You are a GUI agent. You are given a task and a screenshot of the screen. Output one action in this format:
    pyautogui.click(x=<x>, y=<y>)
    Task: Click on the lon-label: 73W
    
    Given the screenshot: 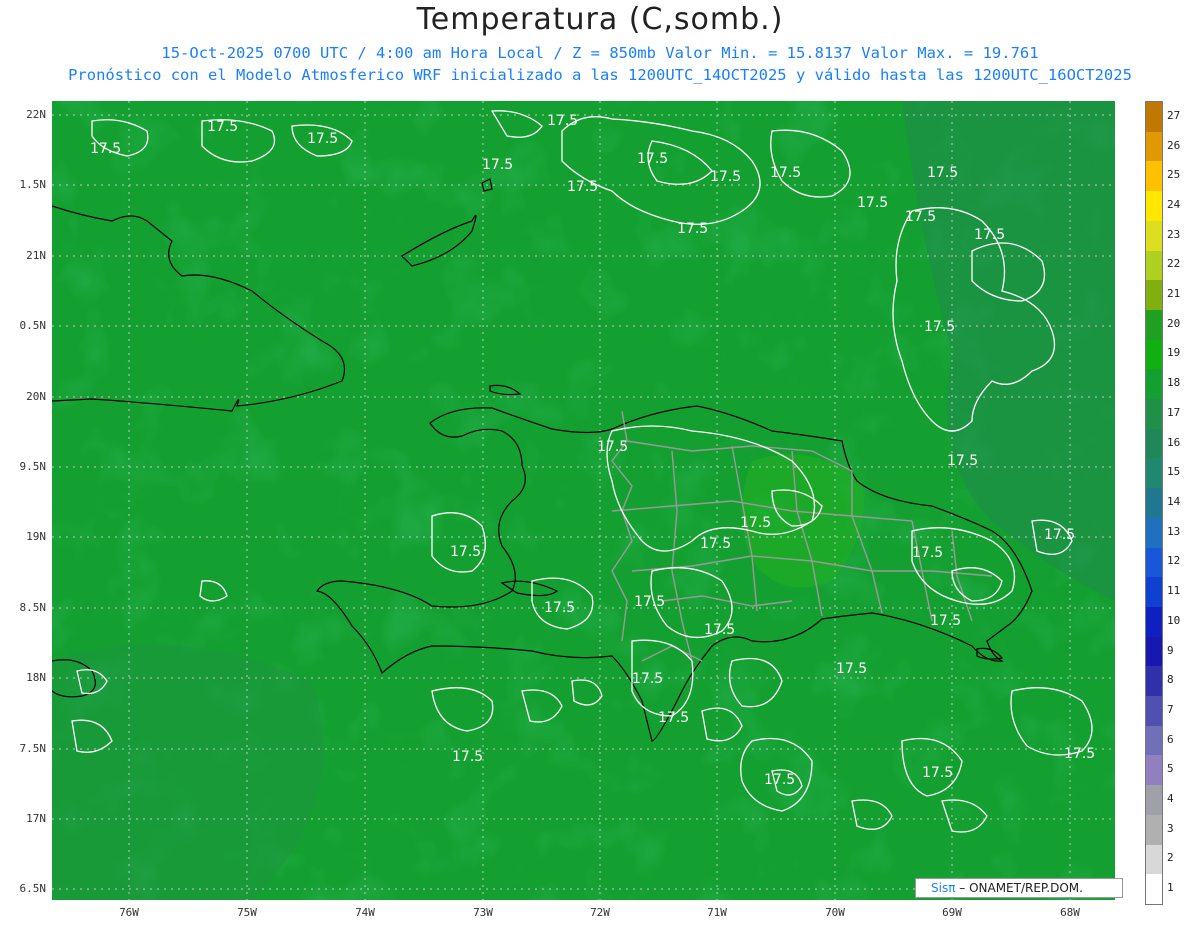 What is the action you would take?
    pyautogui.click(x=483, y=912)
    